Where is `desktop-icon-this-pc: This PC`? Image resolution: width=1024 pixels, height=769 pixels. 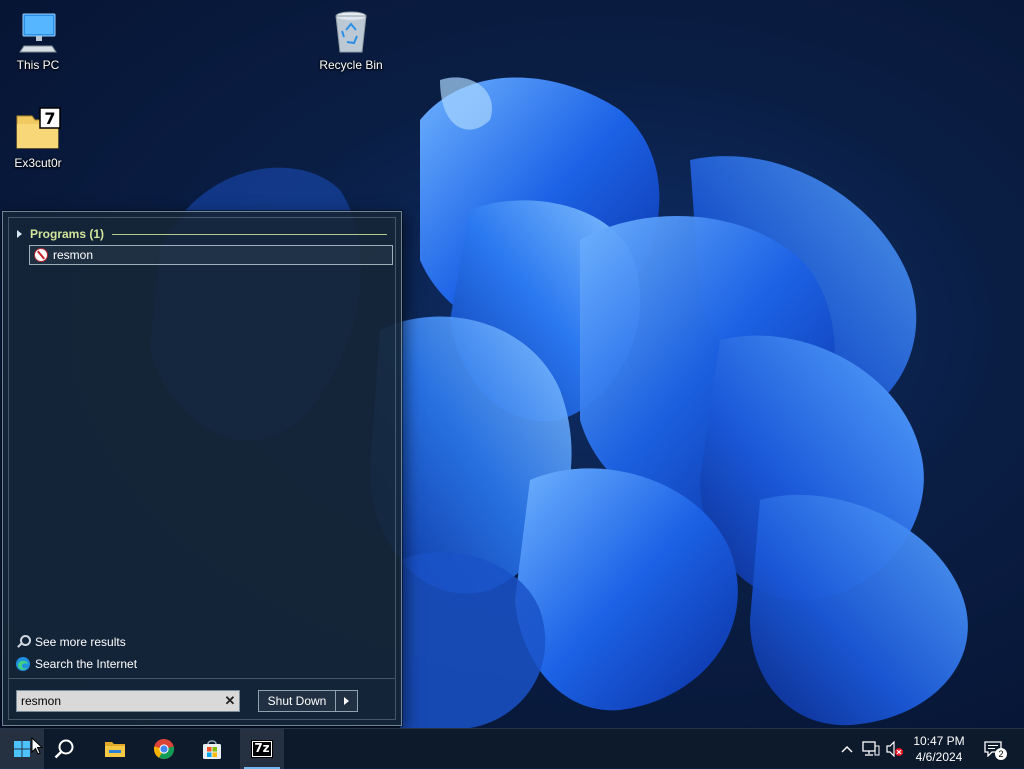 desktop-icon-this-pc: This PC is located at coordinates (38, 40).